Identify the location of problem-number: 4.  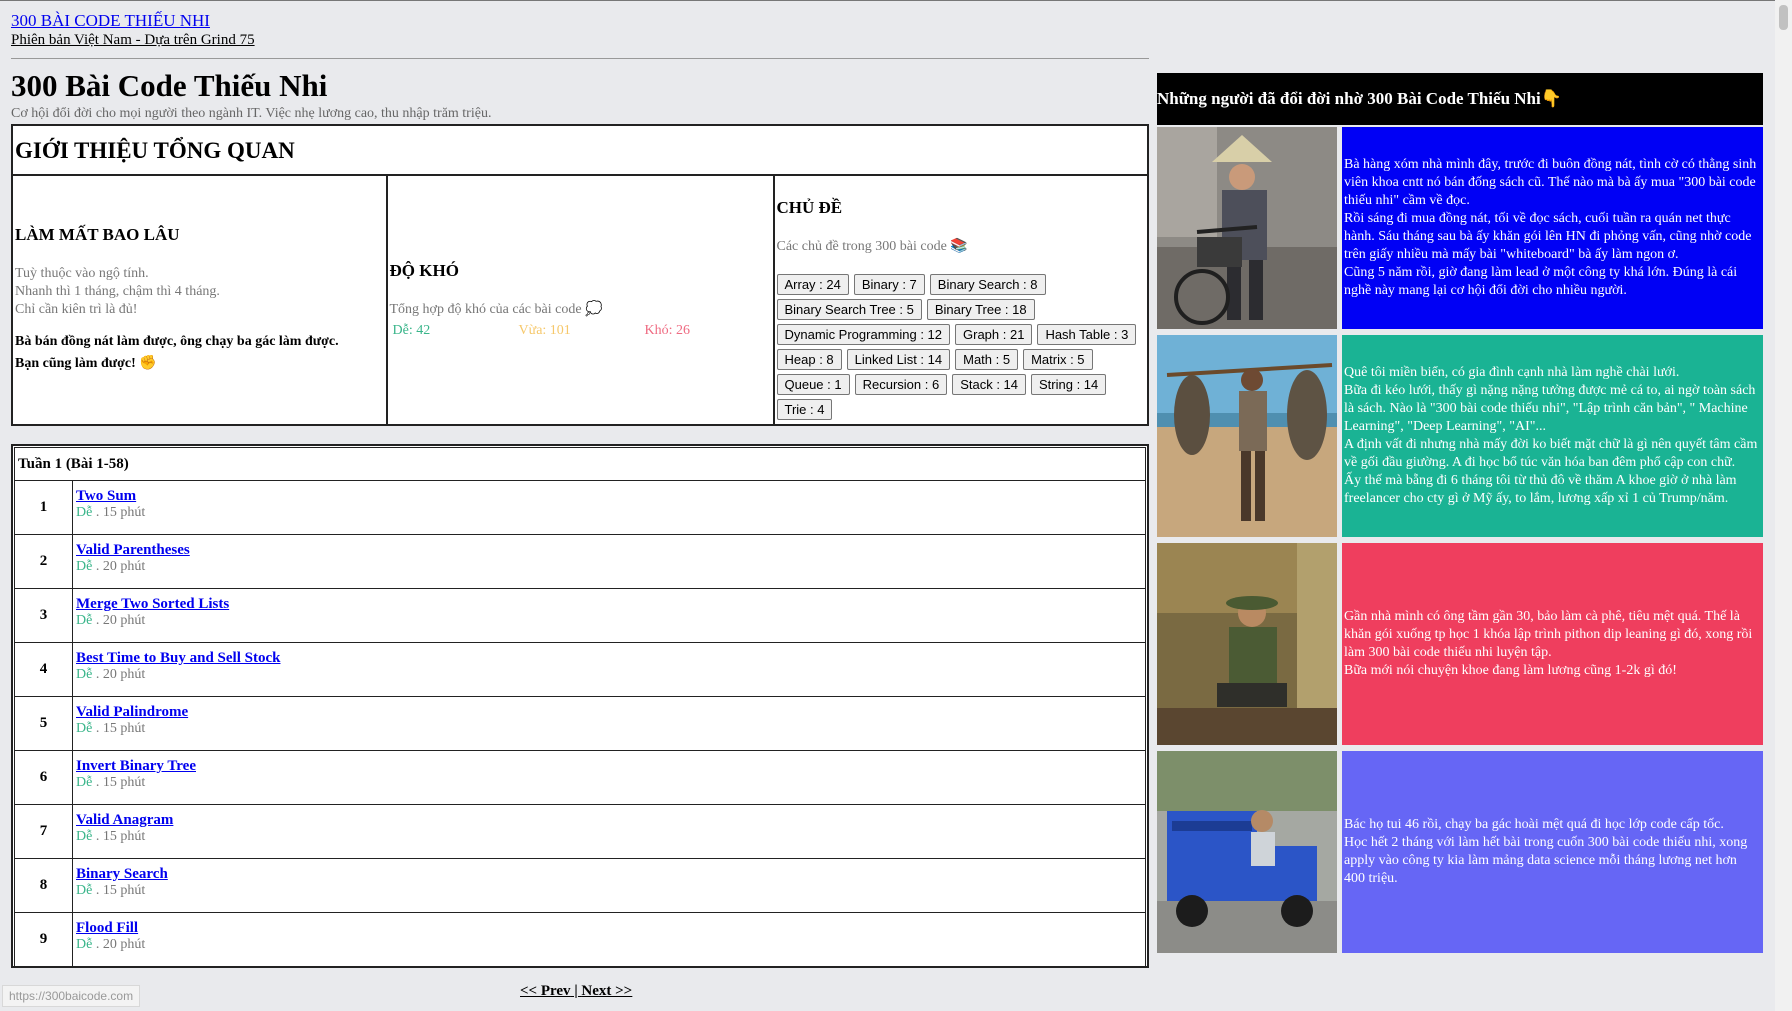
(44, 669).